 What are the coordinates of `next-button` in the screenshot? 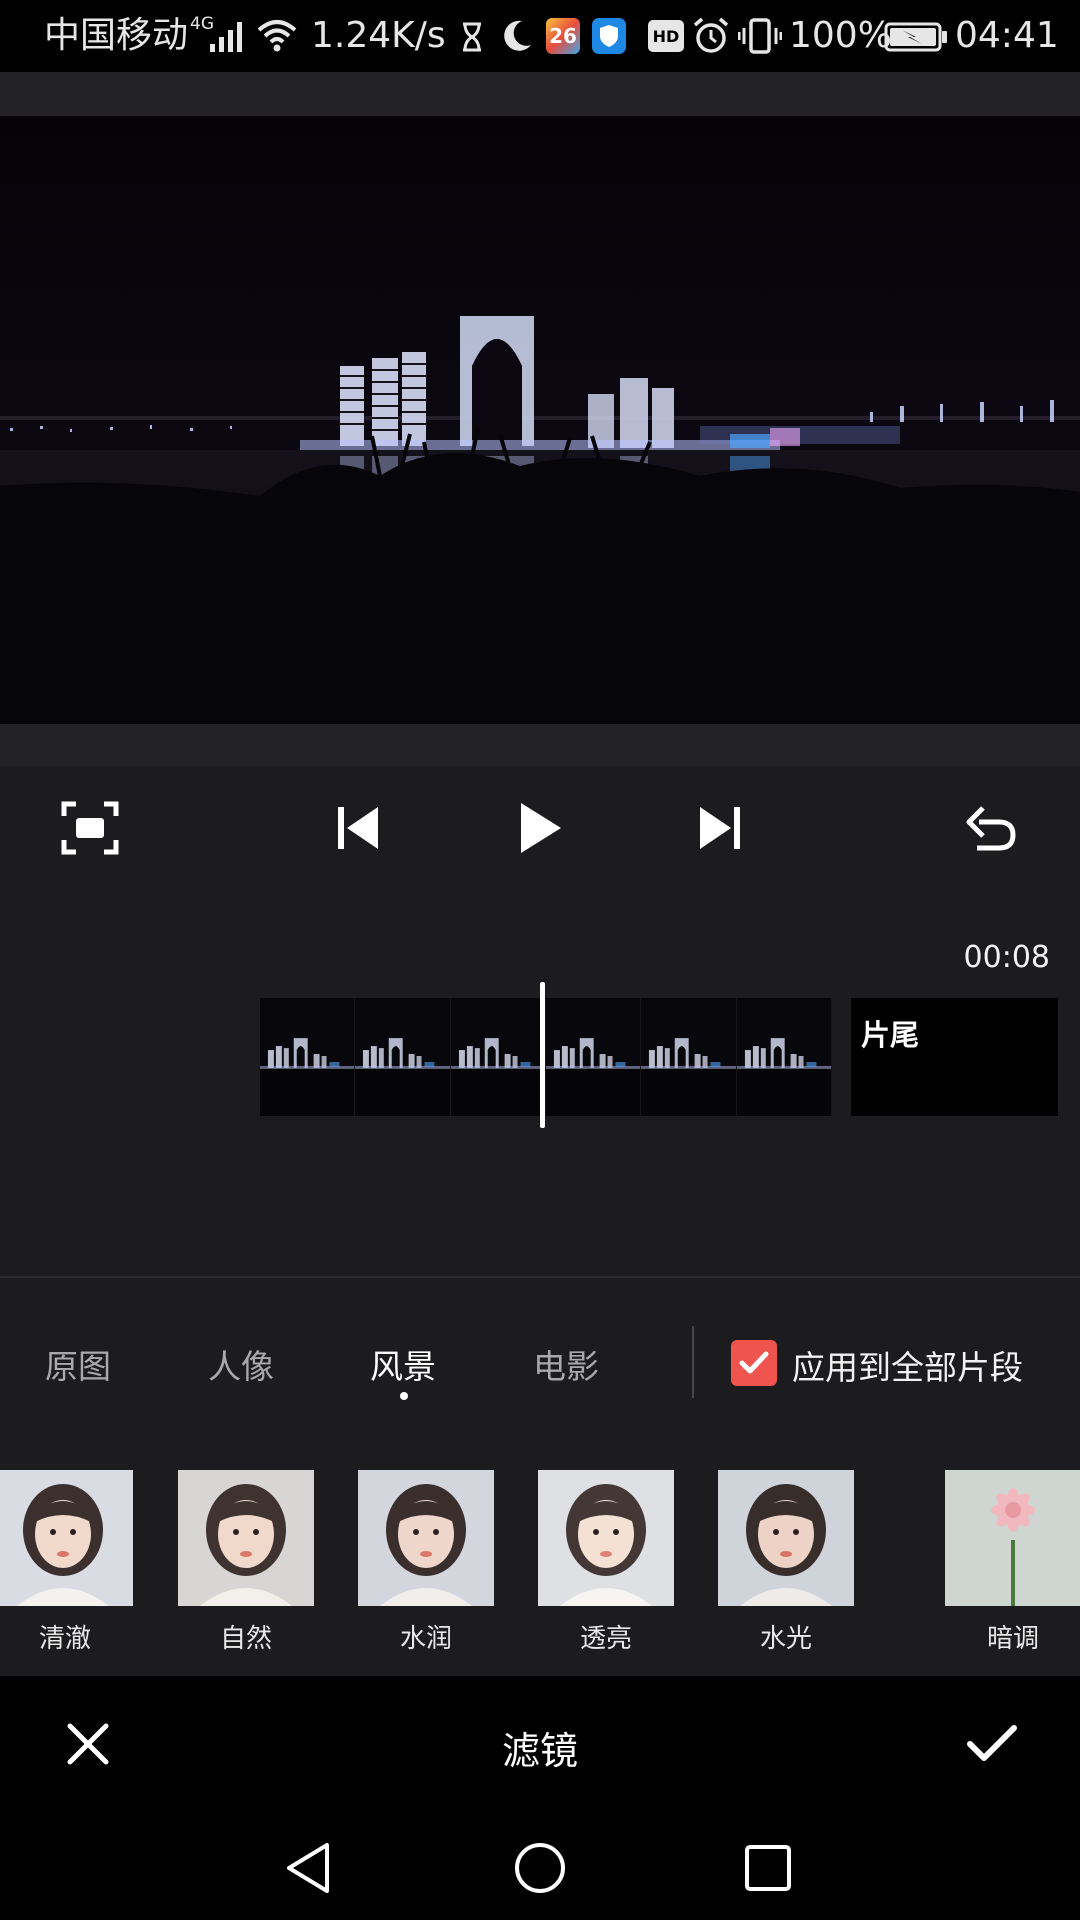 It's located at (720, 828).